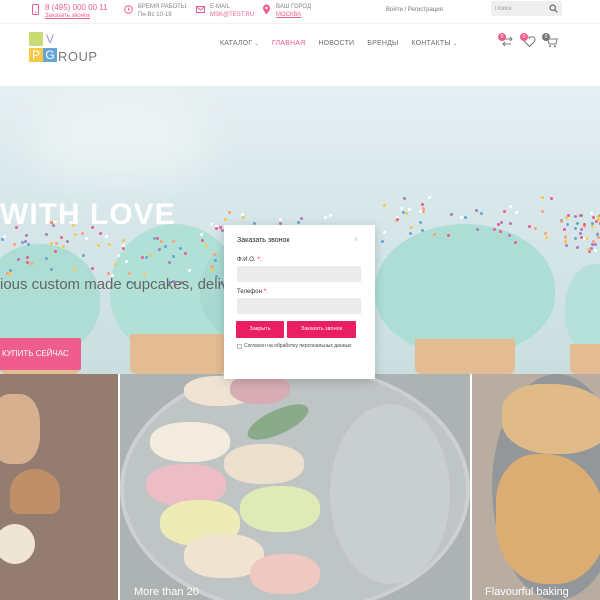 This screenshot has height=600, width=600. What do you see at coordinates (263, 240) in the screenshot?
I see `modal-title: Заказать звонок` at bounding box center [263, 240].